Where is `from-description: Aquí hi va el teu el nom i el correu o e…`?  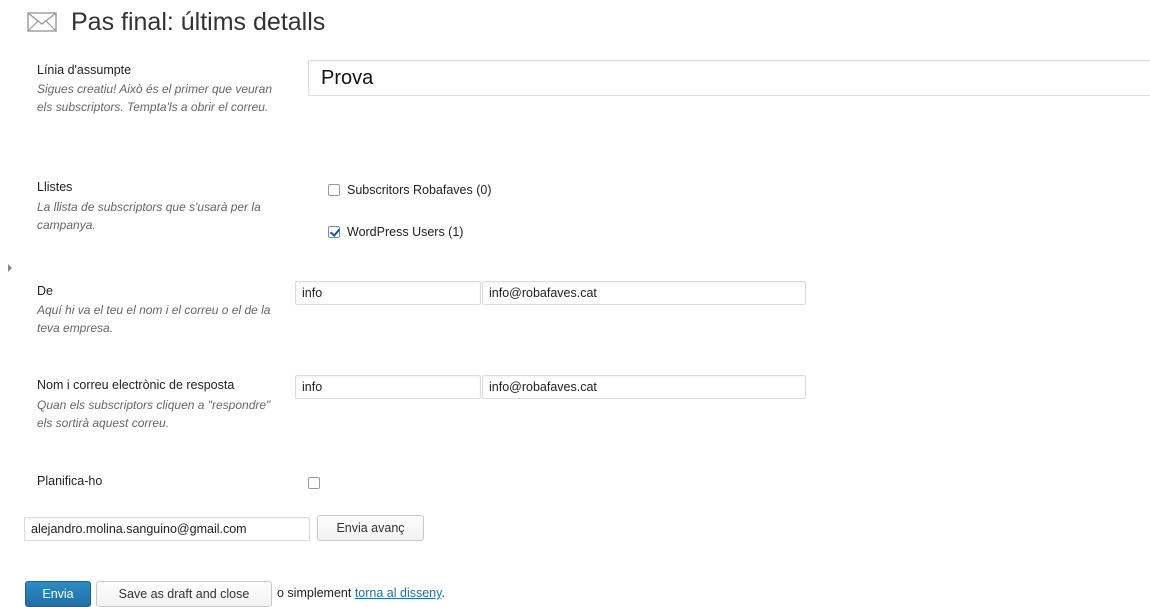
from-description: Aquí hi va el teu el nom i el correu o e… is located at coordinates (154, 319).